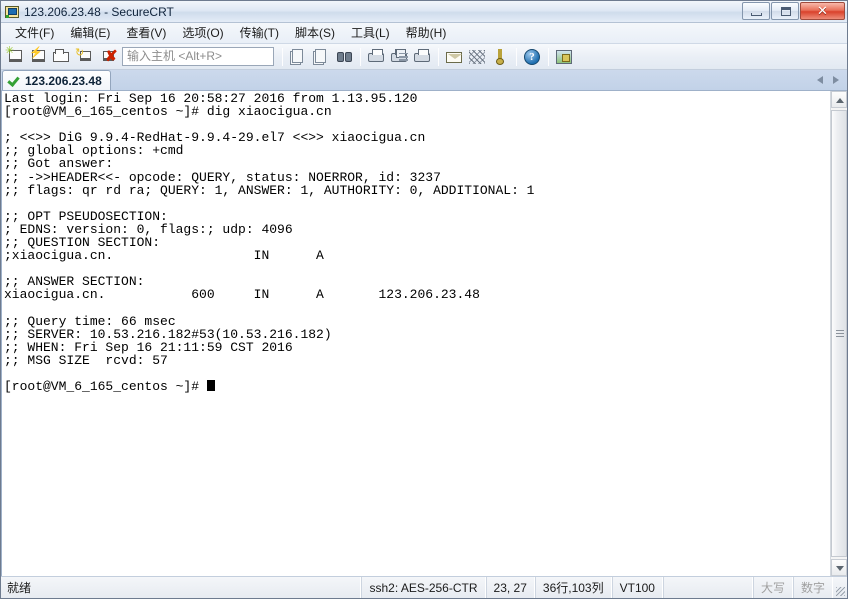 The width and height of the screenshot is (848, 599). Describe the element at coordinates (84, 57) in the screenshot. I see `reconnect-icon: ↻` at that location.